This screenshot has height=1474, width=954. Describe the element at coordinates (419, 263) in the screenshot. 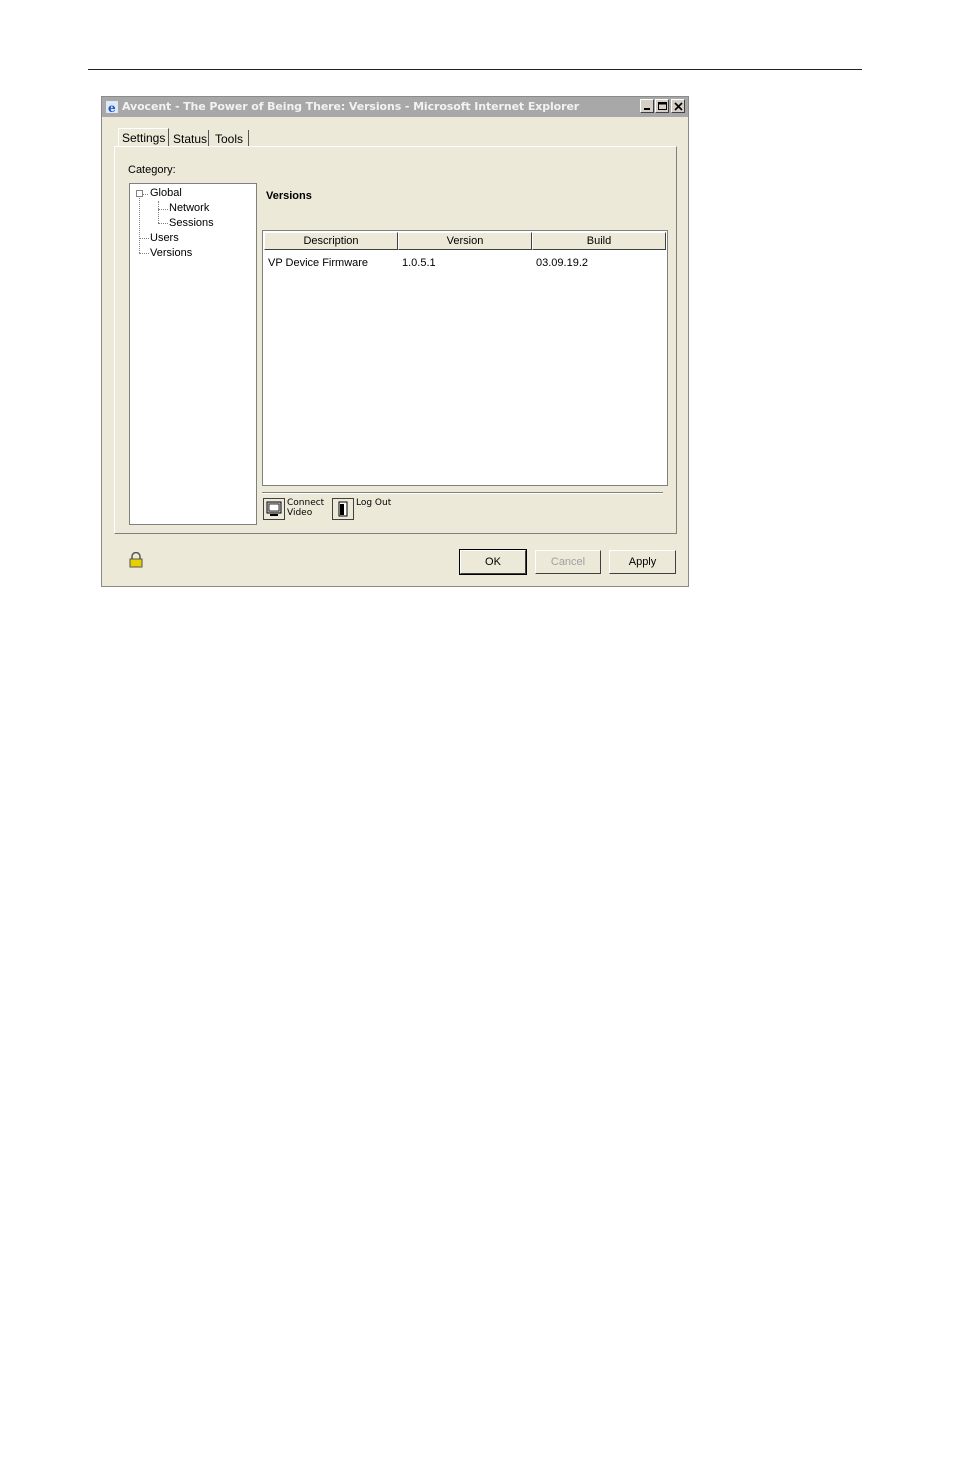

I see `cell-version: 1.0.5.1` at that location.